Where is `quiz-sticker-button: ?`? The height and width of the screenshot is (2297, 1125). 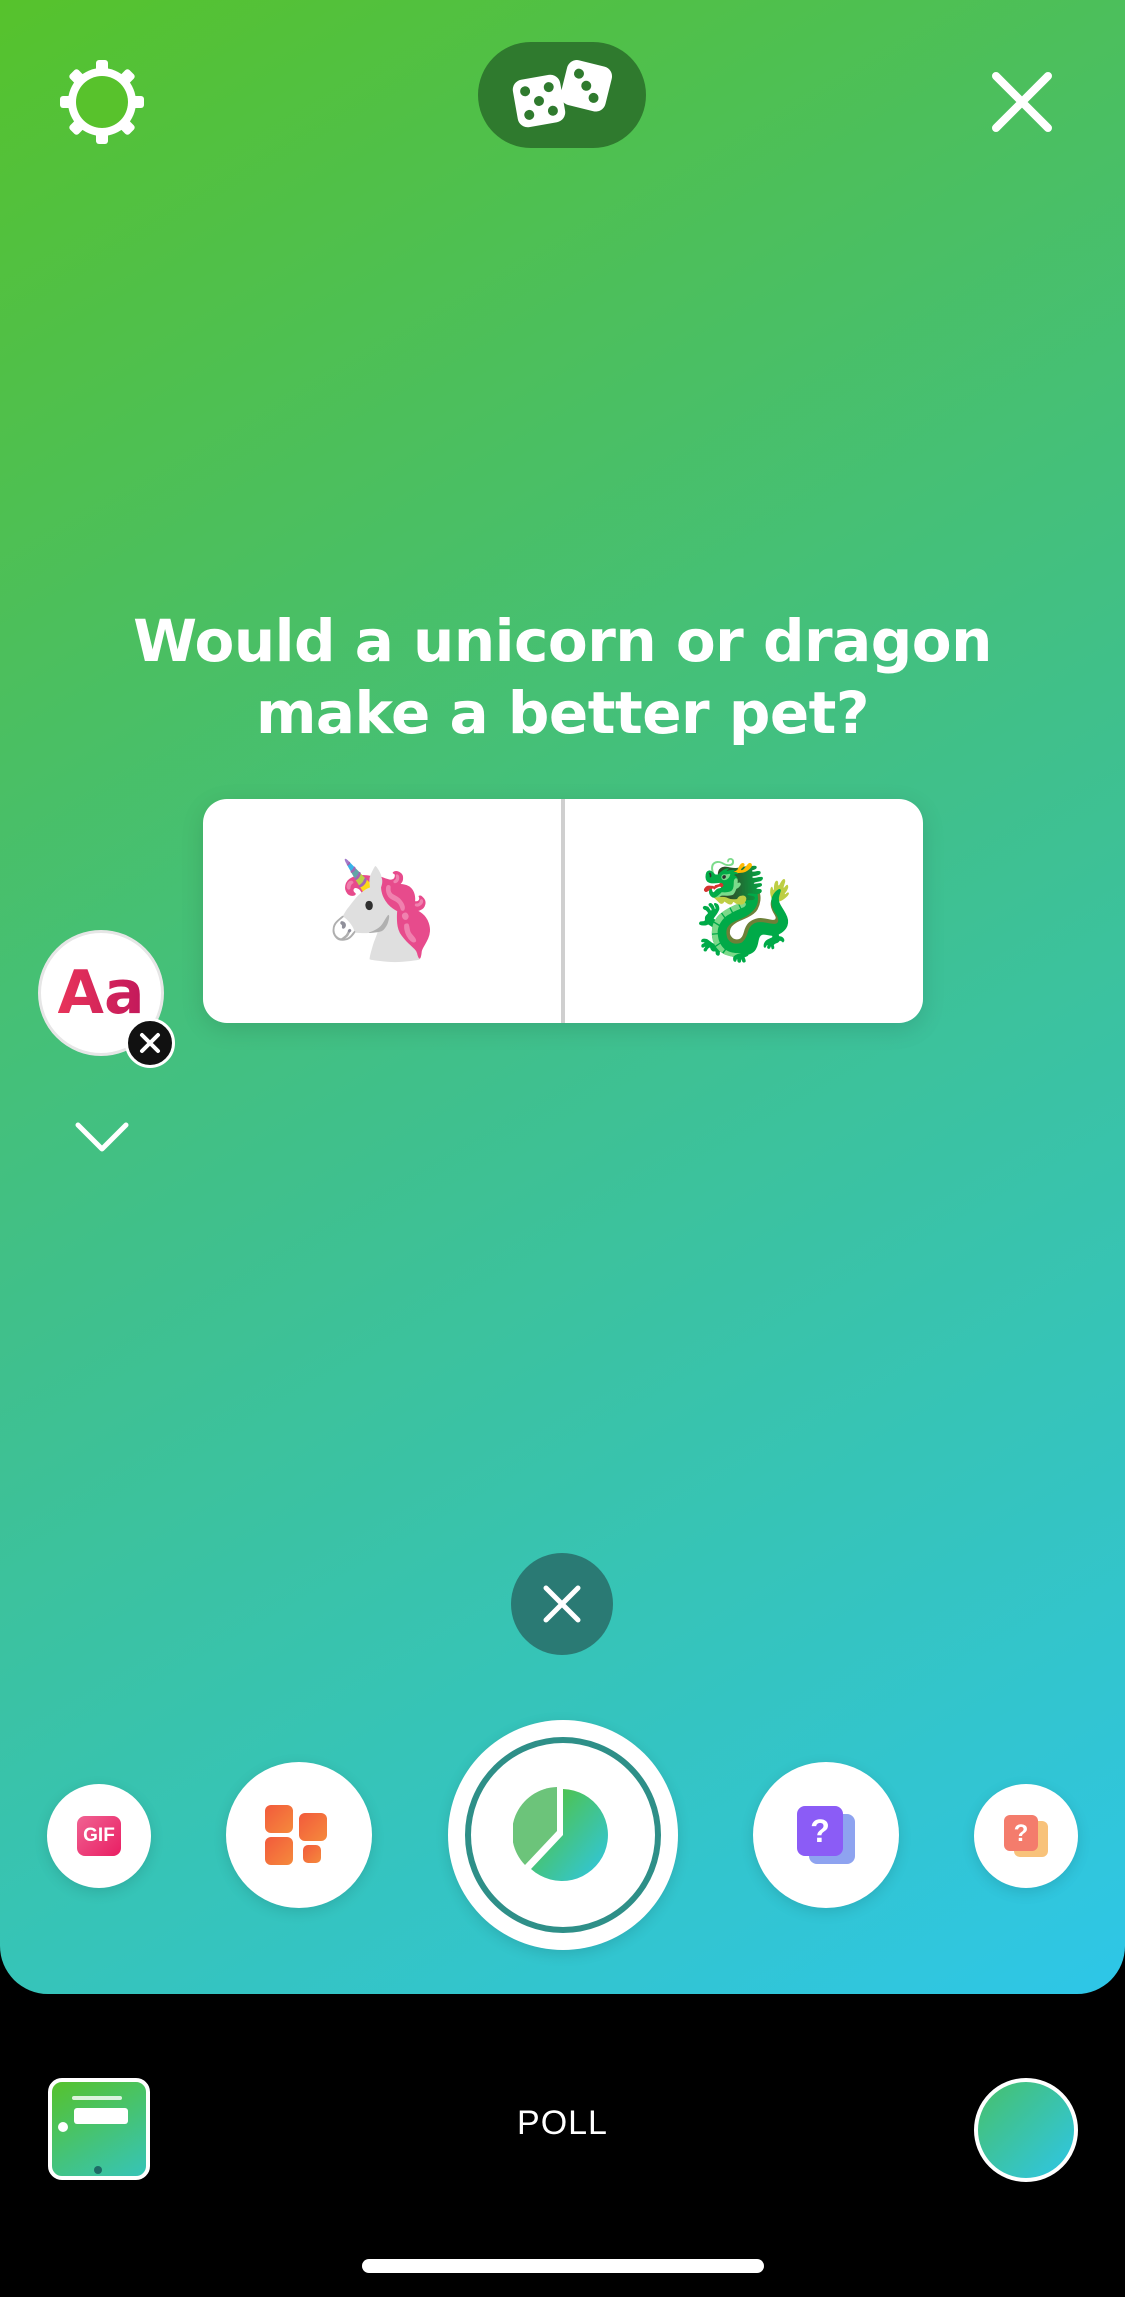 quiz-sticker-button: ? is located at coordinates (826, 1835).